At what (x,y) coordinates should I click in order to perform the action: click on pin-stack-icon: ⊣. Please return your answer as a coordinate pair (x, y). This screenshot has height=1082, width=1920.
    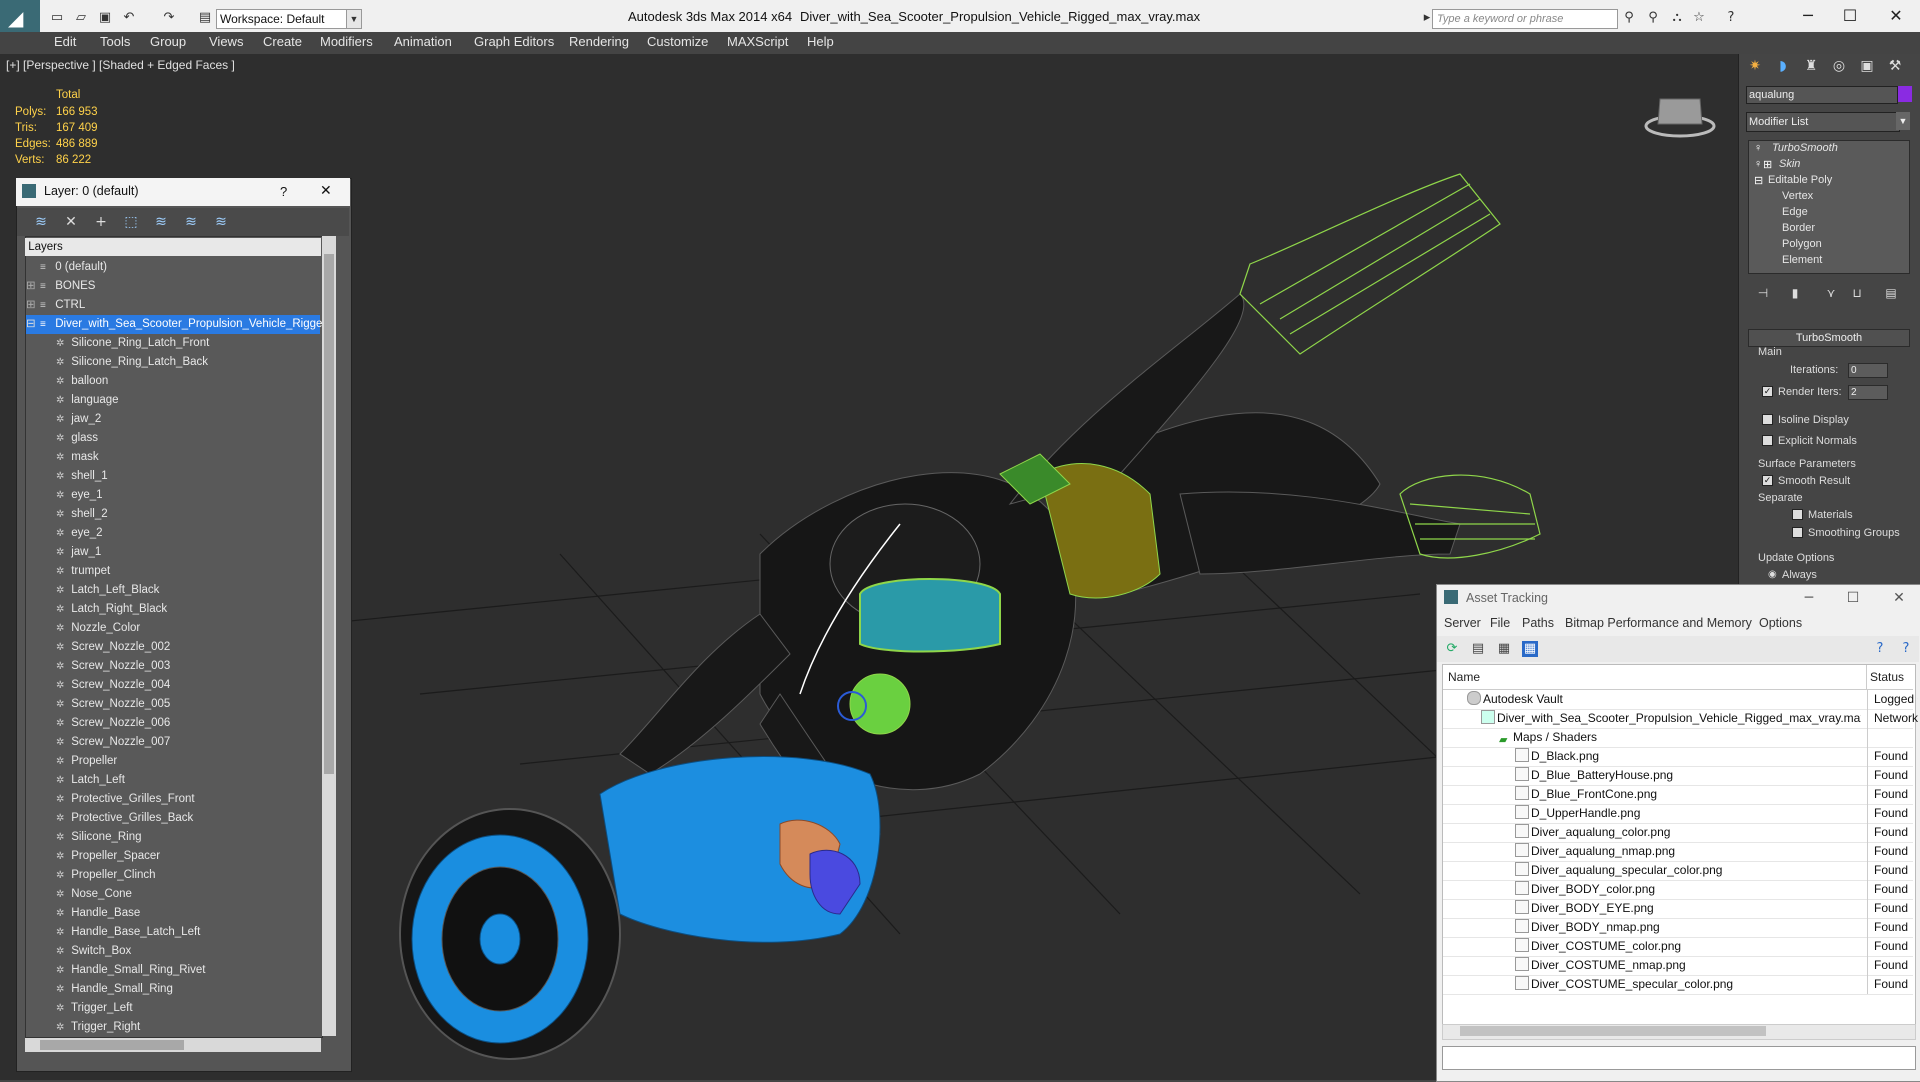
    Looking at the image, I should click on (1763, 296).